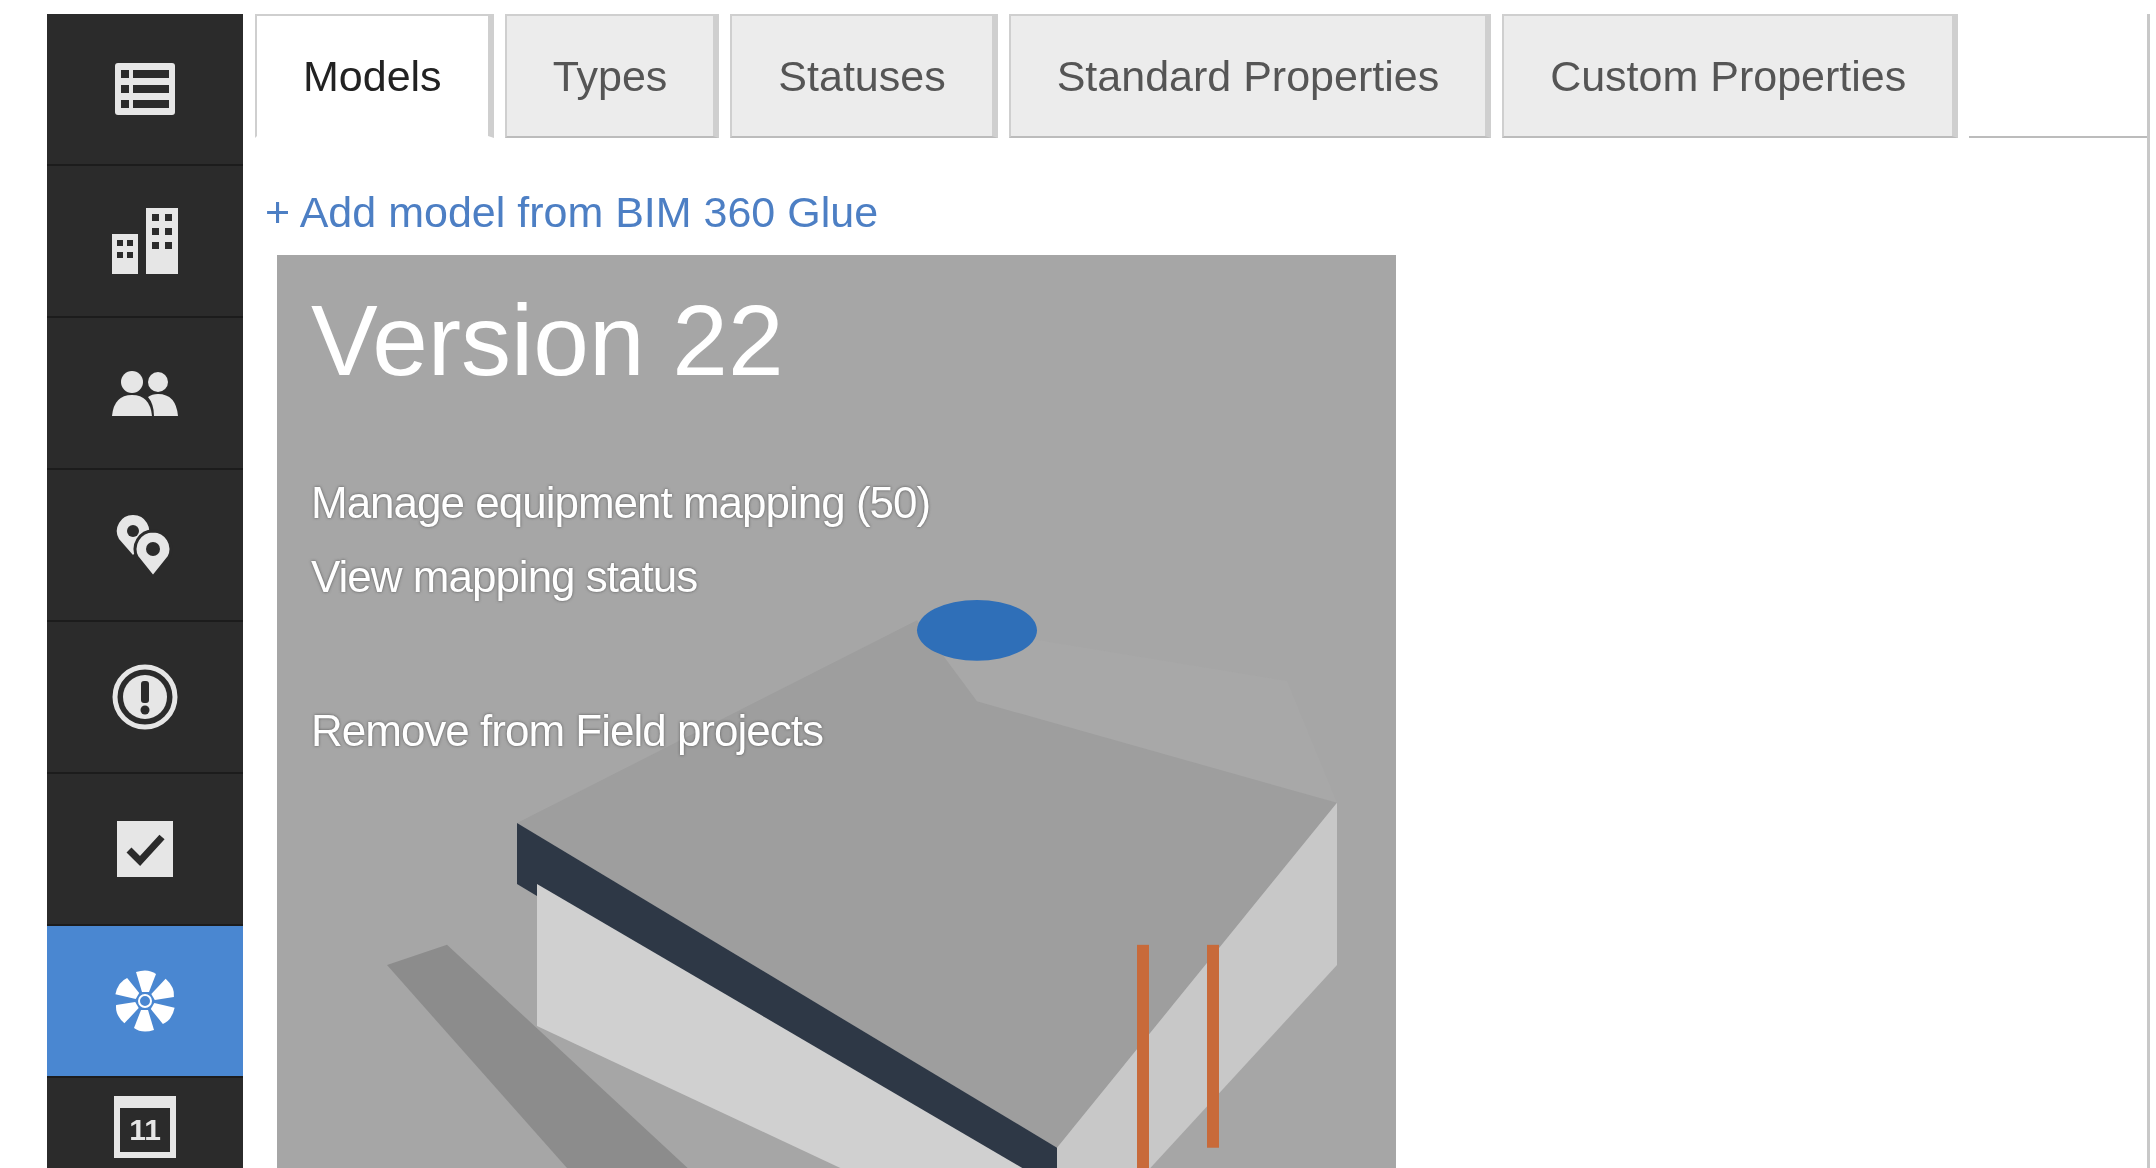 This screenshot has height=1168, width=2156. Describe the element at coordinates (374, 76) in the screenshot. I see `tab: Models` at that location.